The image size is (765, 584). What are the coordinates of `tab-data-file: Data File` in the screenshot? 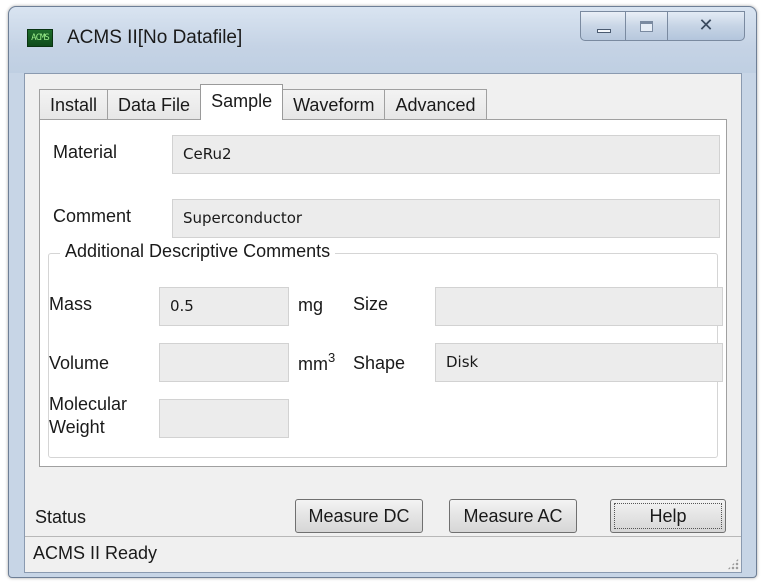 It's located at (154, 104).